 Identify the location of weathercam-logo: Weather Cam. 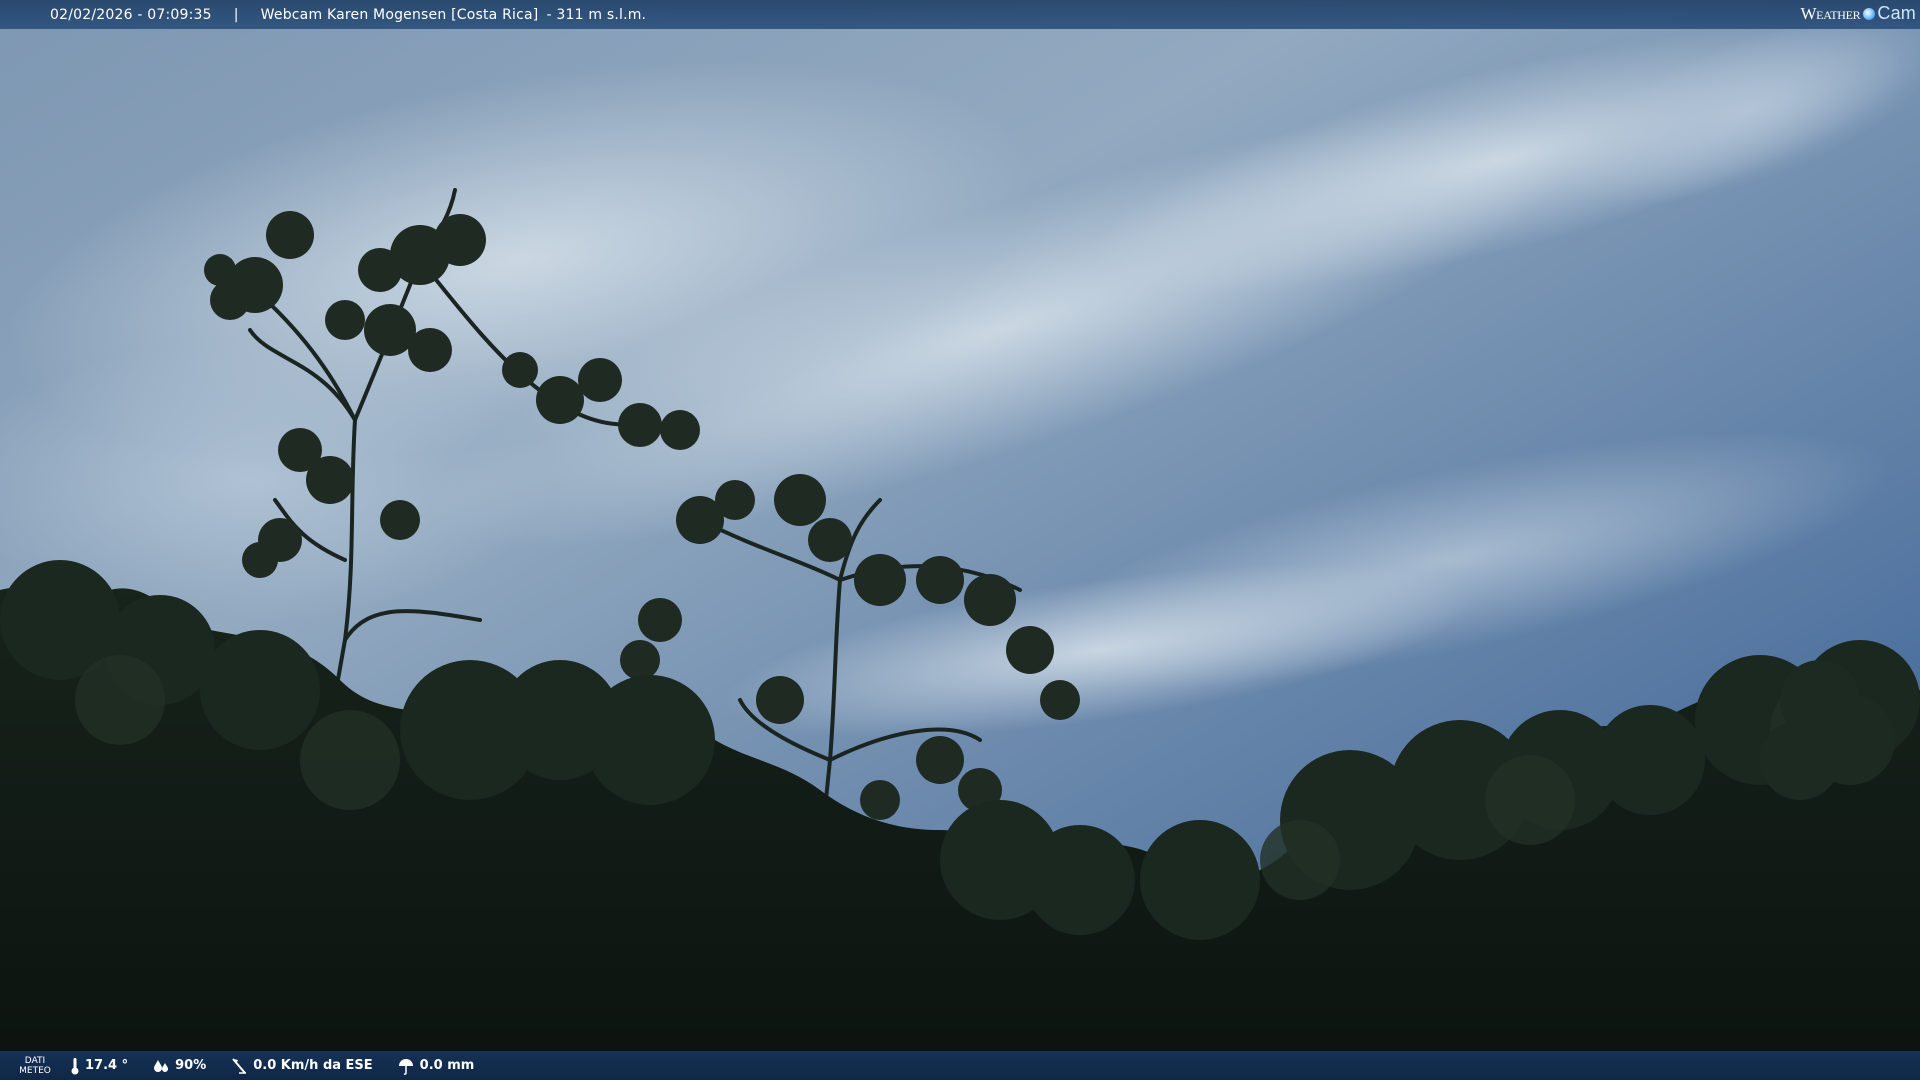
(1858, 13).